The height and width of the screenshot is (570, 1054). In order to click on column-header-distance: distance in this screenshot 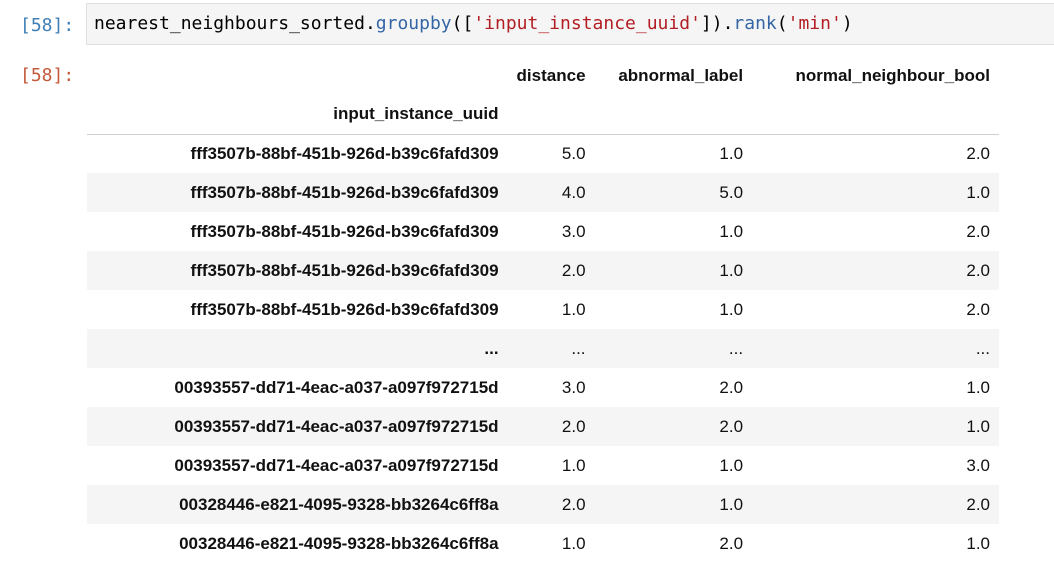, I will do `click(551, 75)`.